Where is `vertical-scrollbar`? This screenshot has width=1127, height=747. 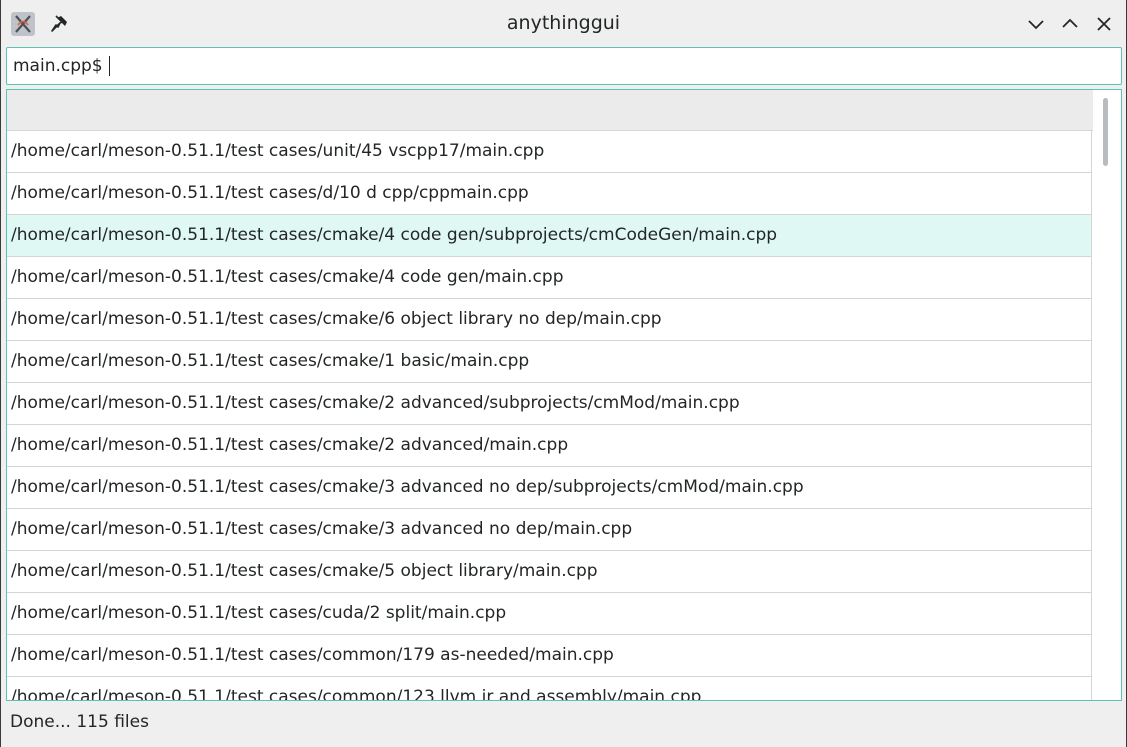
vertical-scrollbar is located at coordinates (1107, 395).